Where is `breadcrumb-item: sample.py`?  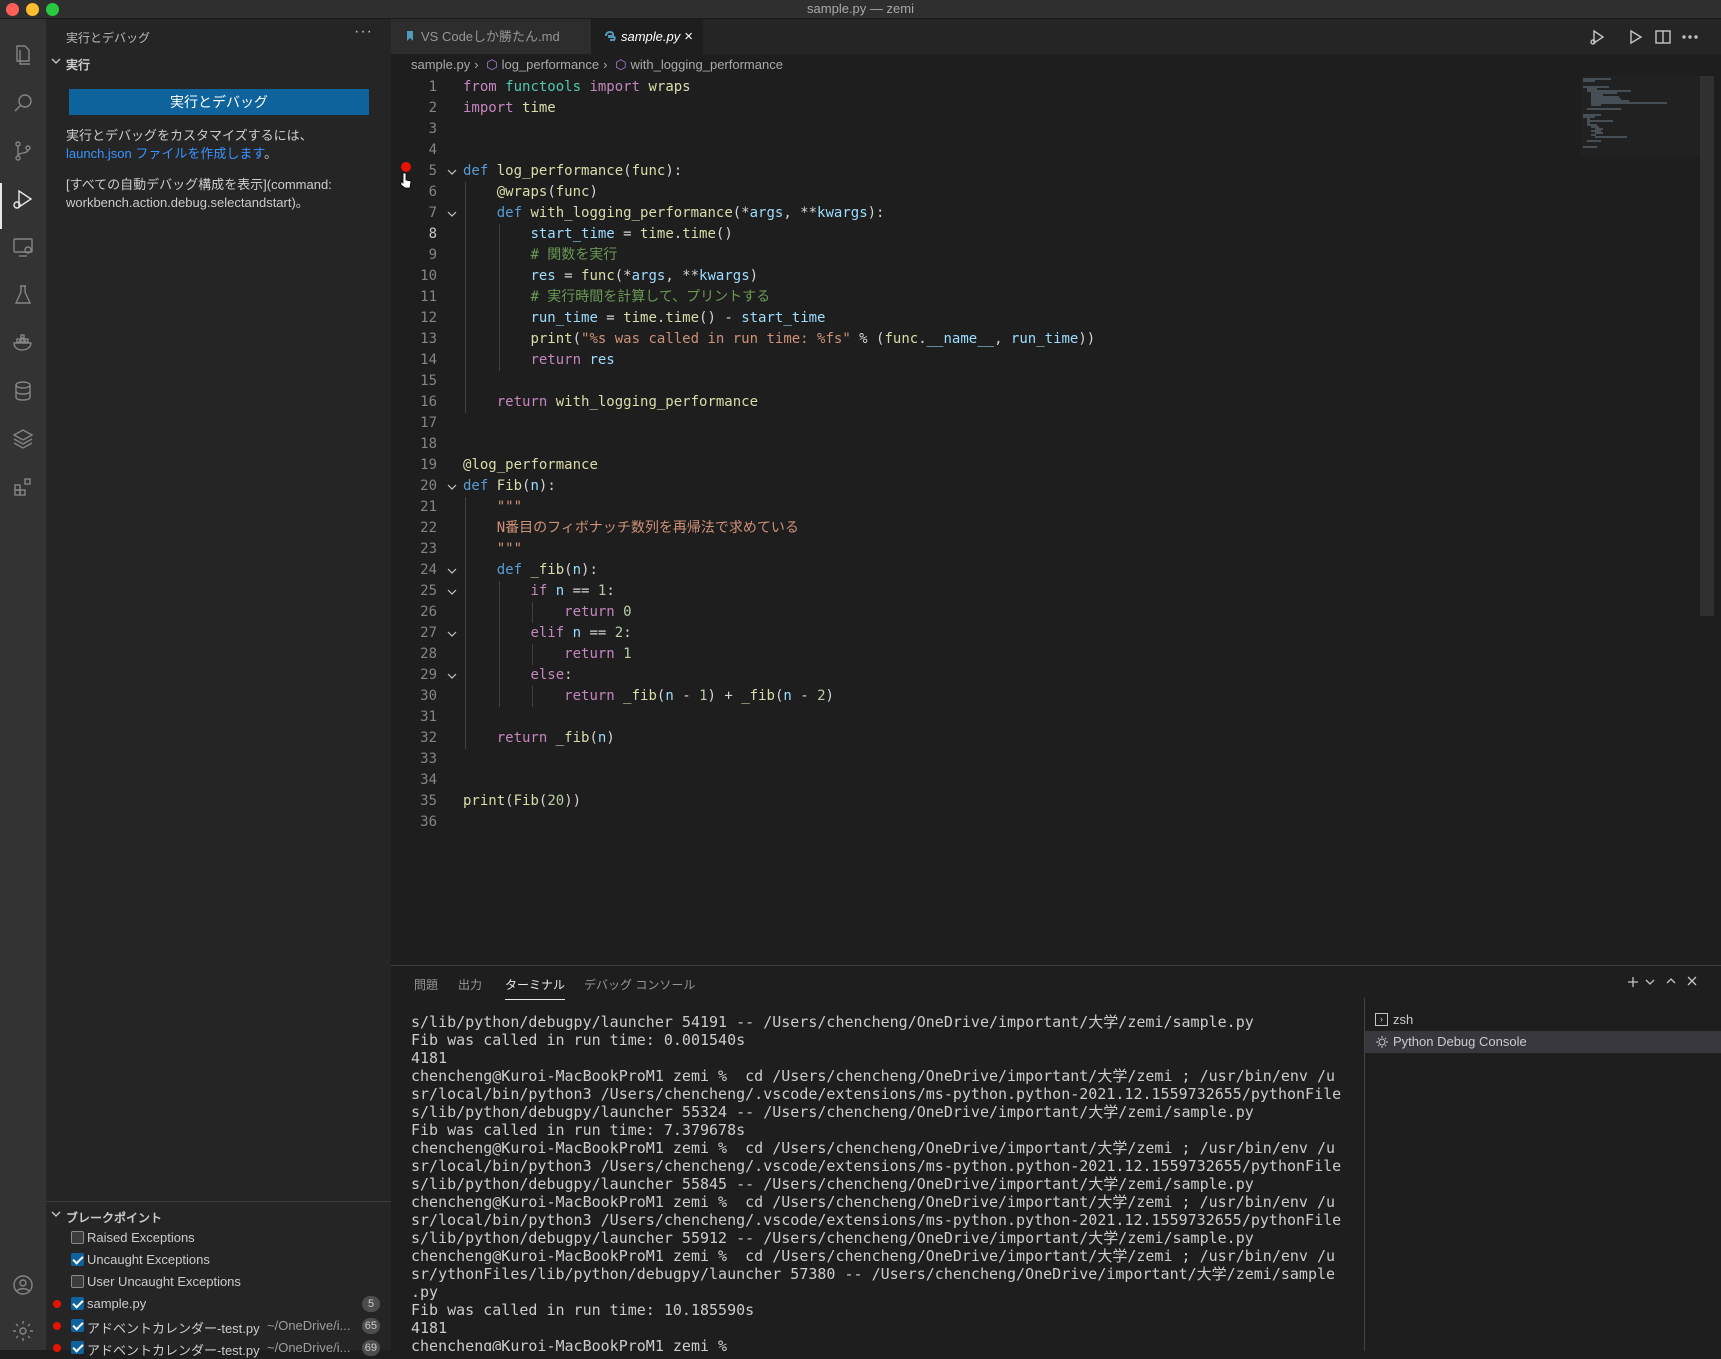
breadcrumb-item: sample.py is located at coordinates (440, 64).